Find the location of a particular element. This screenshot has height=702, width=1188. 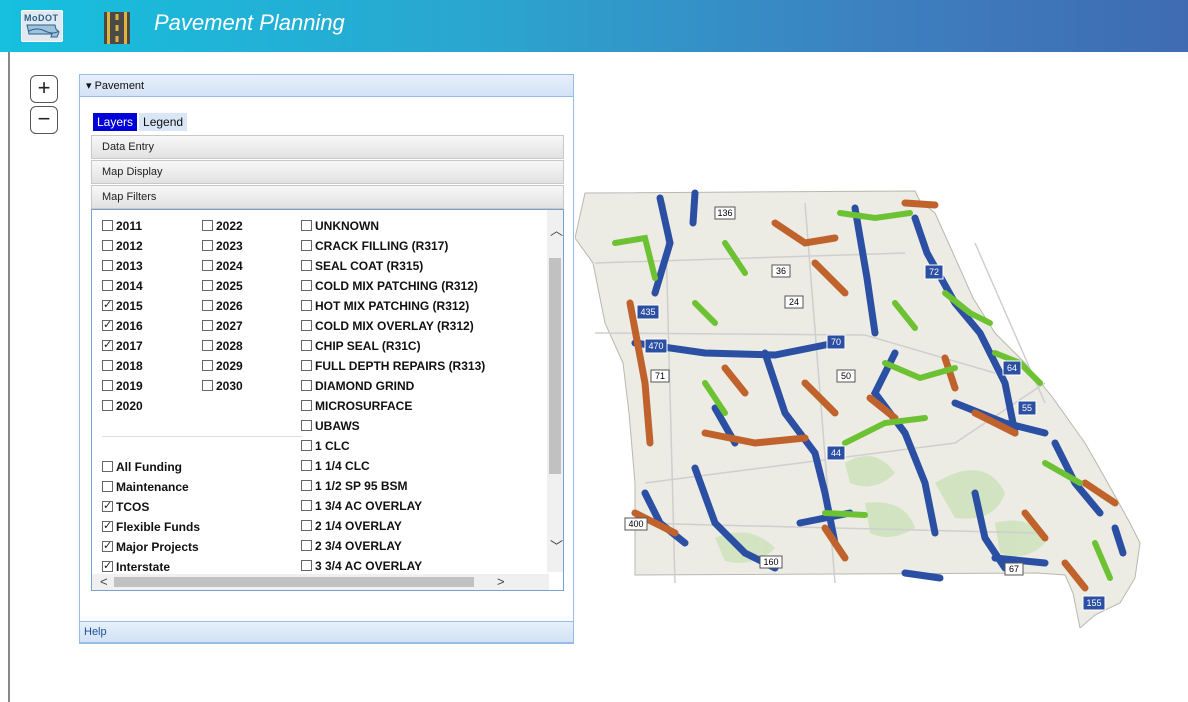

year-checkbox: 2020 is located at coordinates (122, 406).